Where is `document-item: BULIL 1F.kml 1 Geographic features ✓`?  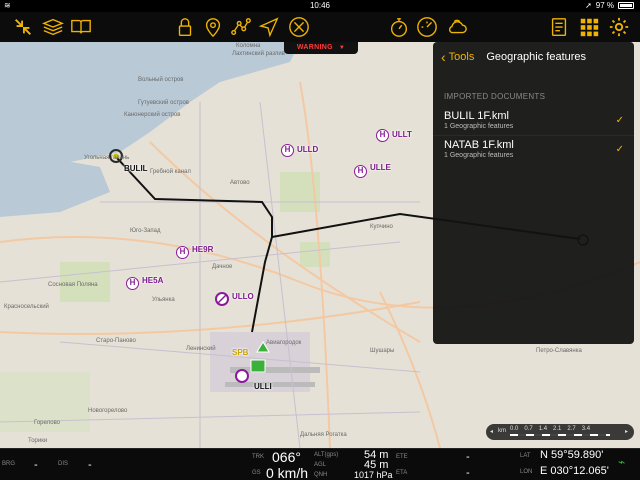 document-item: BULIL 1F.kml 1 Geographic features ✓ is located at coordinates (533, 121).